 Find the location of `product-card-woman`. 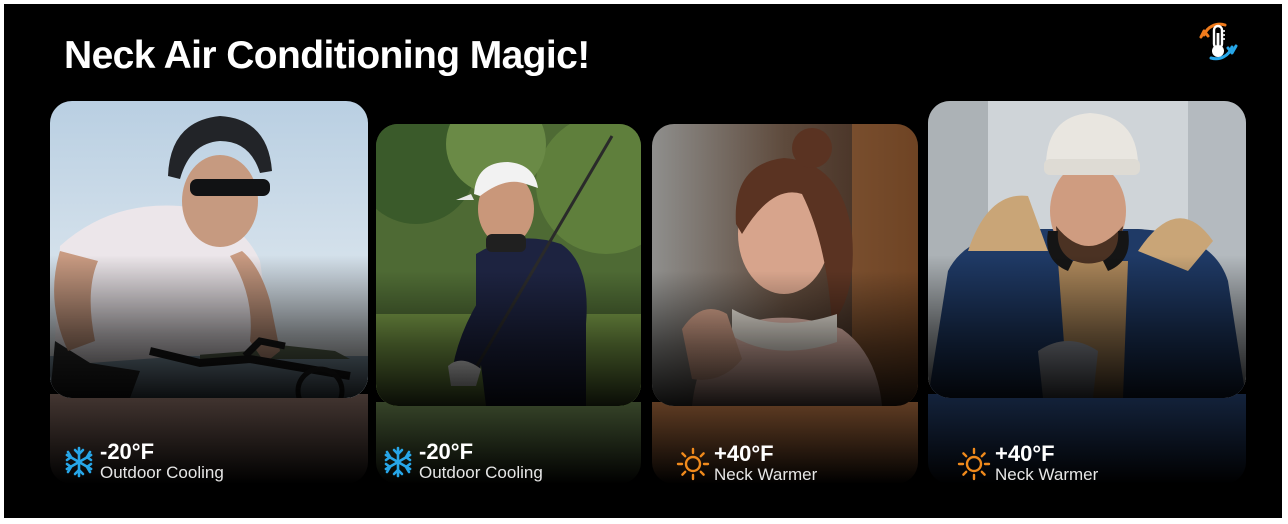

product-card-woman is located at coordinates (785, 265).